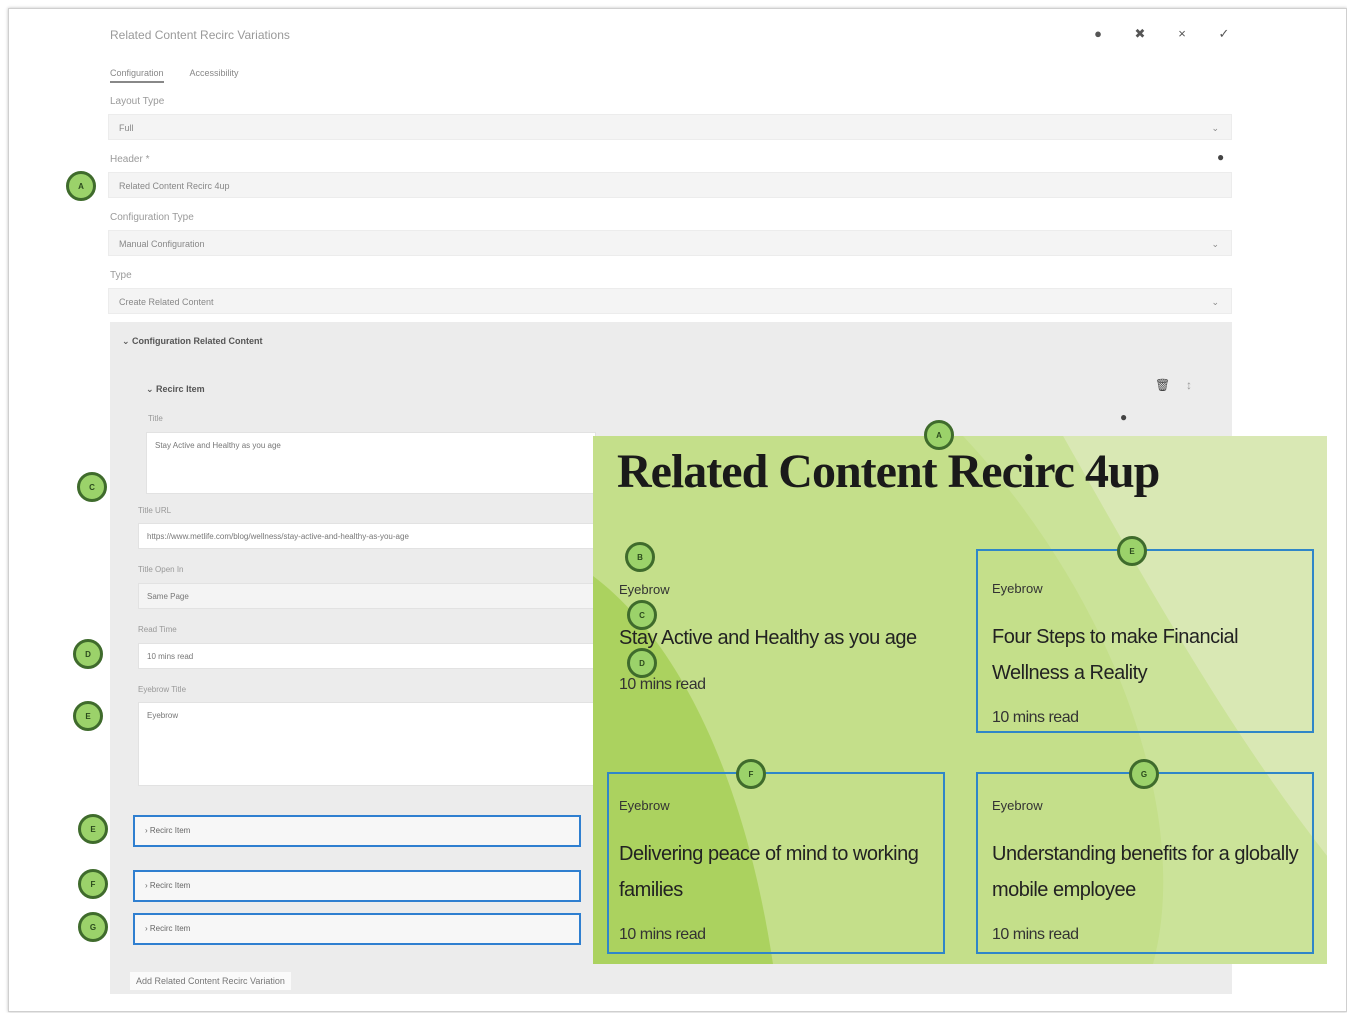  Describe the element at coordinates (137, 75) in the screenshot. I see `tab-configuration: Configuration` at that location.